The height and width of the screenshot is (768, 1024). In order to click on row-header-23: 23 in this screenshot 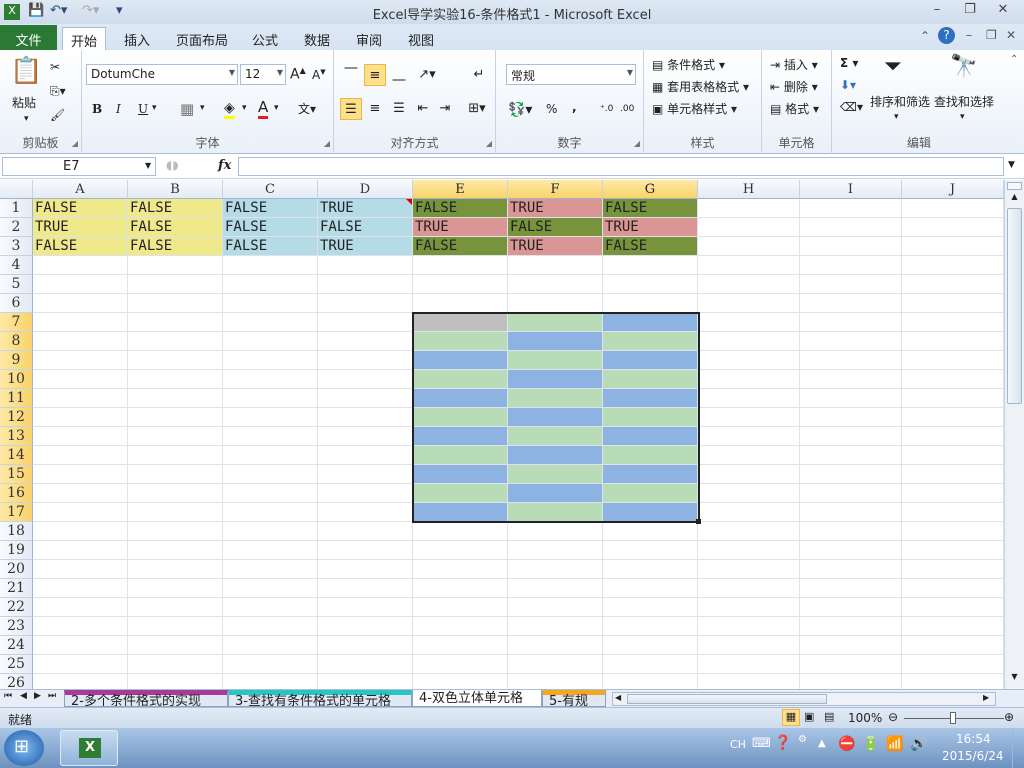, I will do `click(16, 626)`.